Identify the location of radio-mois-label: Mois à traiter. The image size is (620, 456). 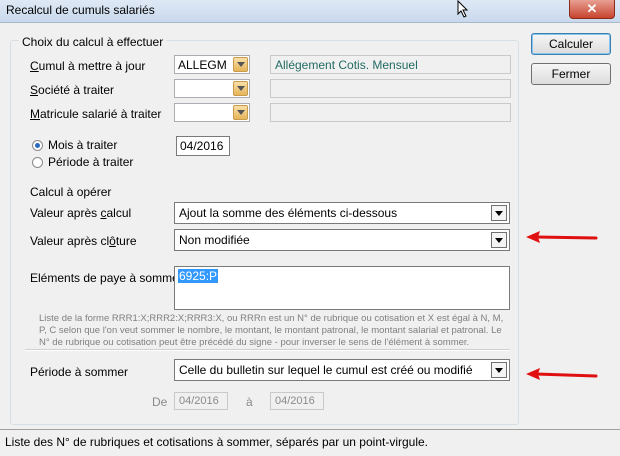
(82, 145).